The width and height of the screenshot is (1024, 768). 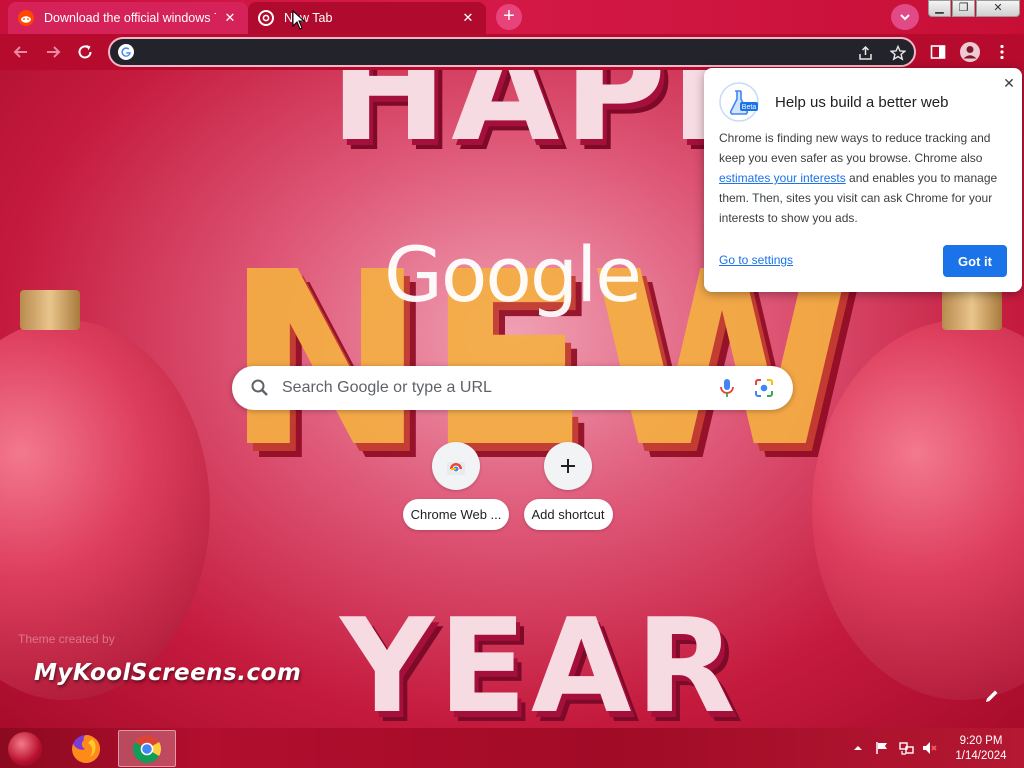 What do you see at coordinates (963, 8) in the screenshot?
I see `maximize-button: ❐` at bounding box center [963, 8].